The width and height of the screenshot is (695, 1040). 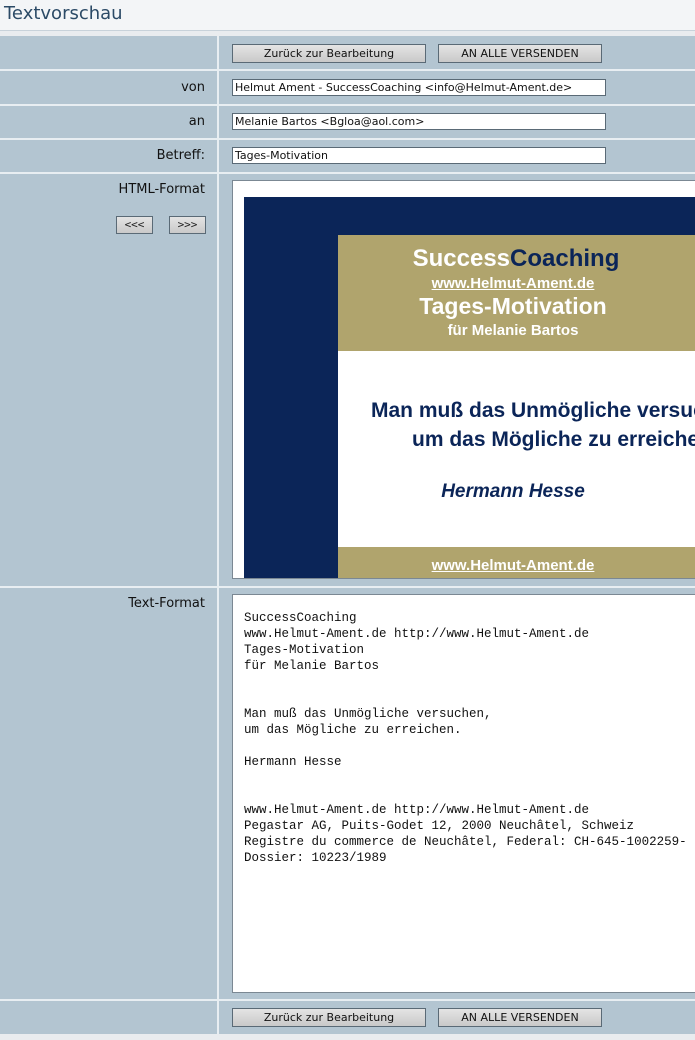 What do you see at coordinates (109, 156) in the screenshot?
I see `subject-label-cell: Betreff:` at bounding box center [109, 156].